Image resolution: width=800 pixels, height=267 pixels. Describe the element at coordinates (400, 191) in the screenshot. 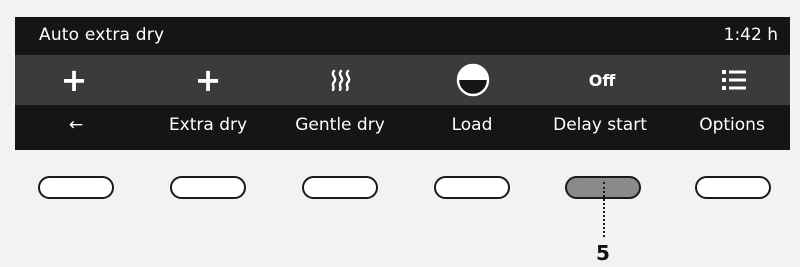

I see `soft-key-row` at that location.